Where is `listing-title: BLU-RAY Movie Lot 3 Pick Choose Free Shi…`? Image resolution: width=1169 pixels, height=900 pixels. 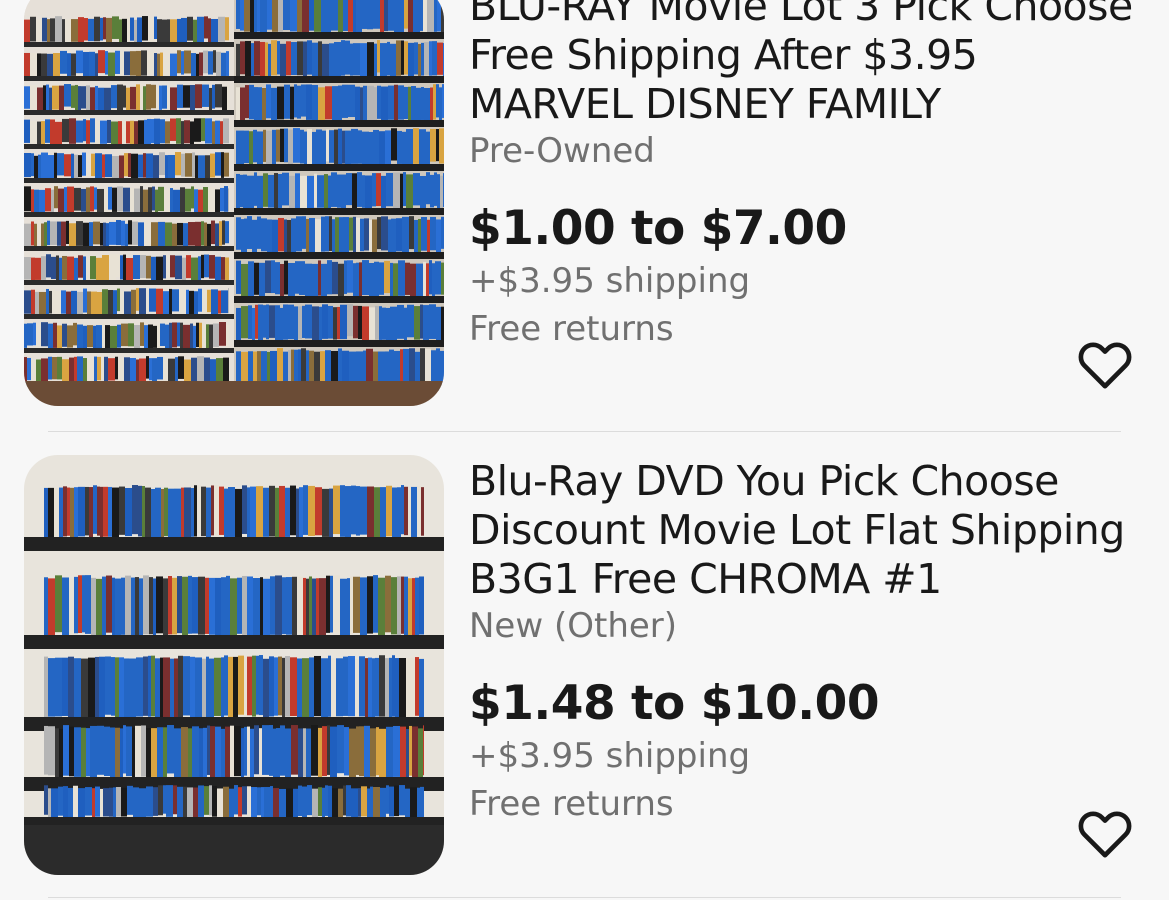 listing-title: BLU-RAY Movie Lot 3 Pick Choose Free Shi… is located at coordinates (807, 64).